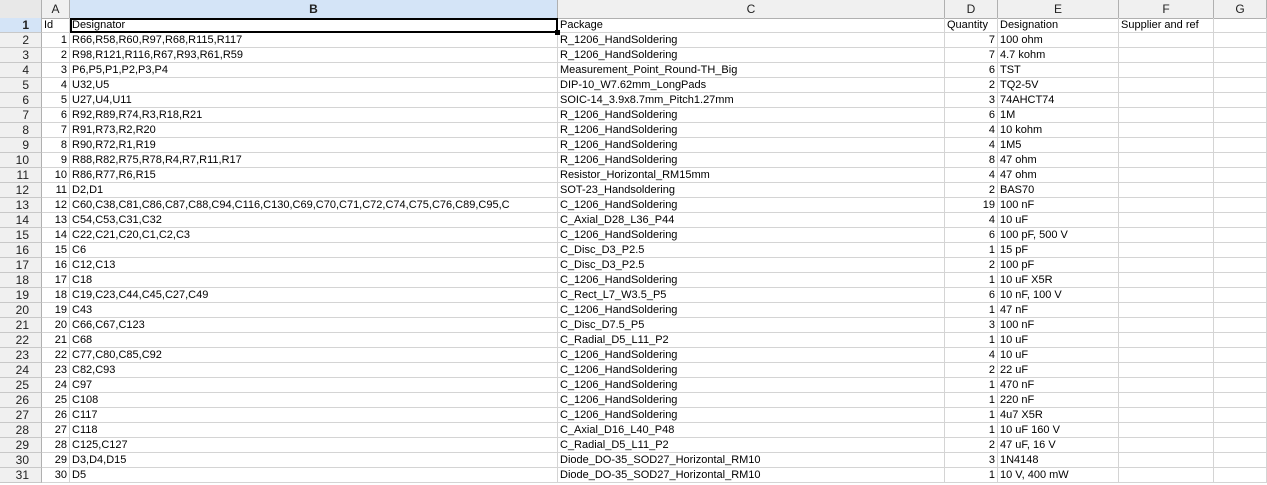 The width and height of the screenshot is (1267, 485). What do you see at coordinates (21, 115) in the screenshot?
I see `row-header: 7` at bounding box center [21, 115].